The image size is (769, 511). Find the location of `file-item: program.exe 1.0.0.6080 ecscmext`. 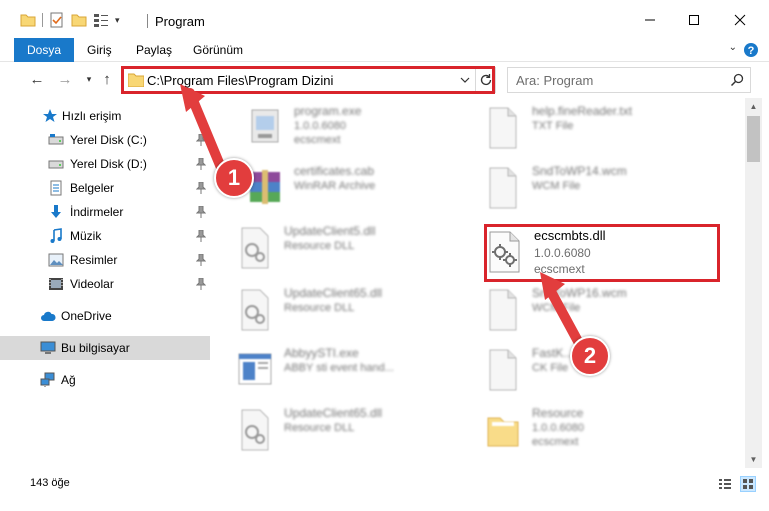

file-item: program.exe 1.0.0.6080 ecscmext is located at coordinates (366, 128).